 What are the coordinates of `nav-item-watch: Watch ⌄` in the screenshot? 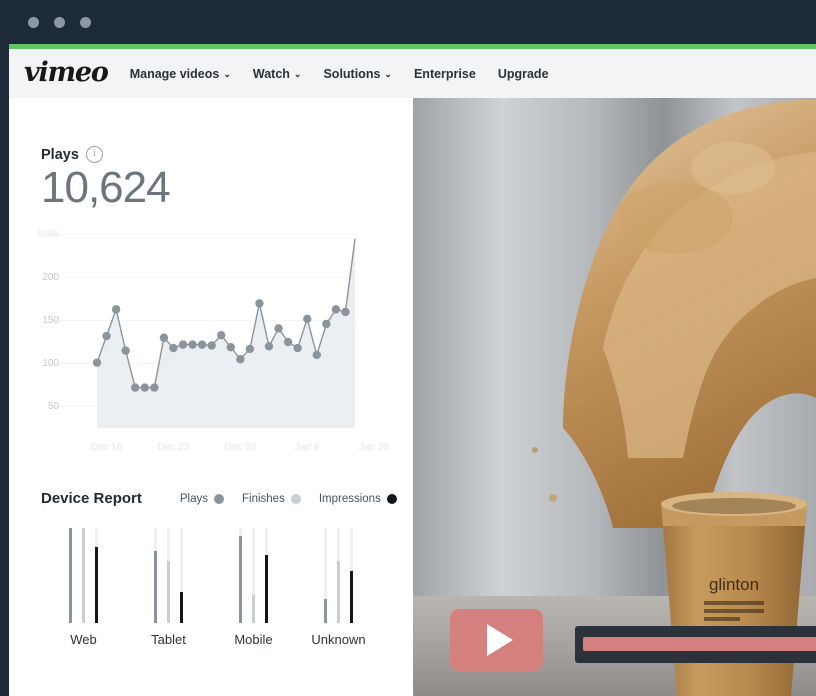 It's located at (277, 74).